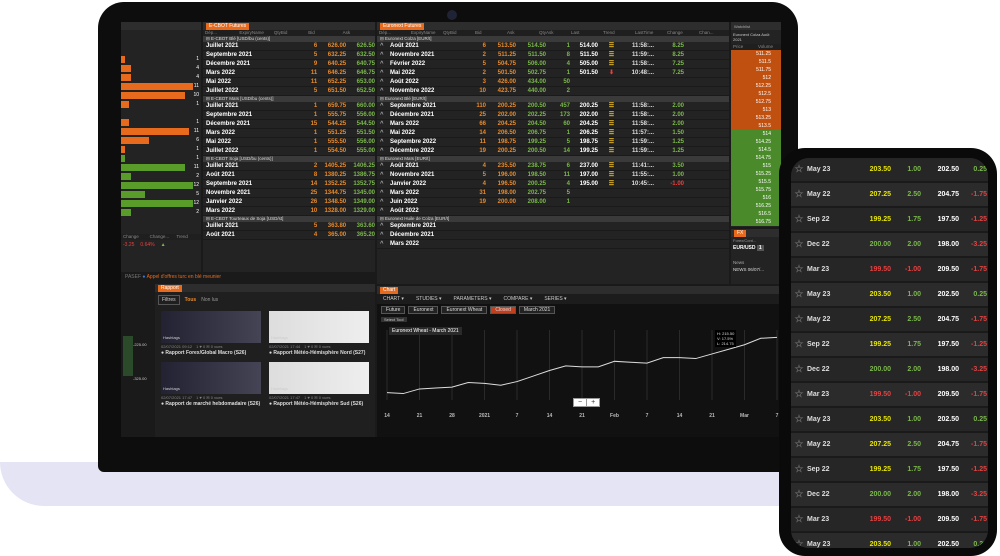 The width and height of the screenshot is (1000, 556). Describe the element at coordinates (503, 310) in the screenshot. I see `chart-control: Closed` at that location.